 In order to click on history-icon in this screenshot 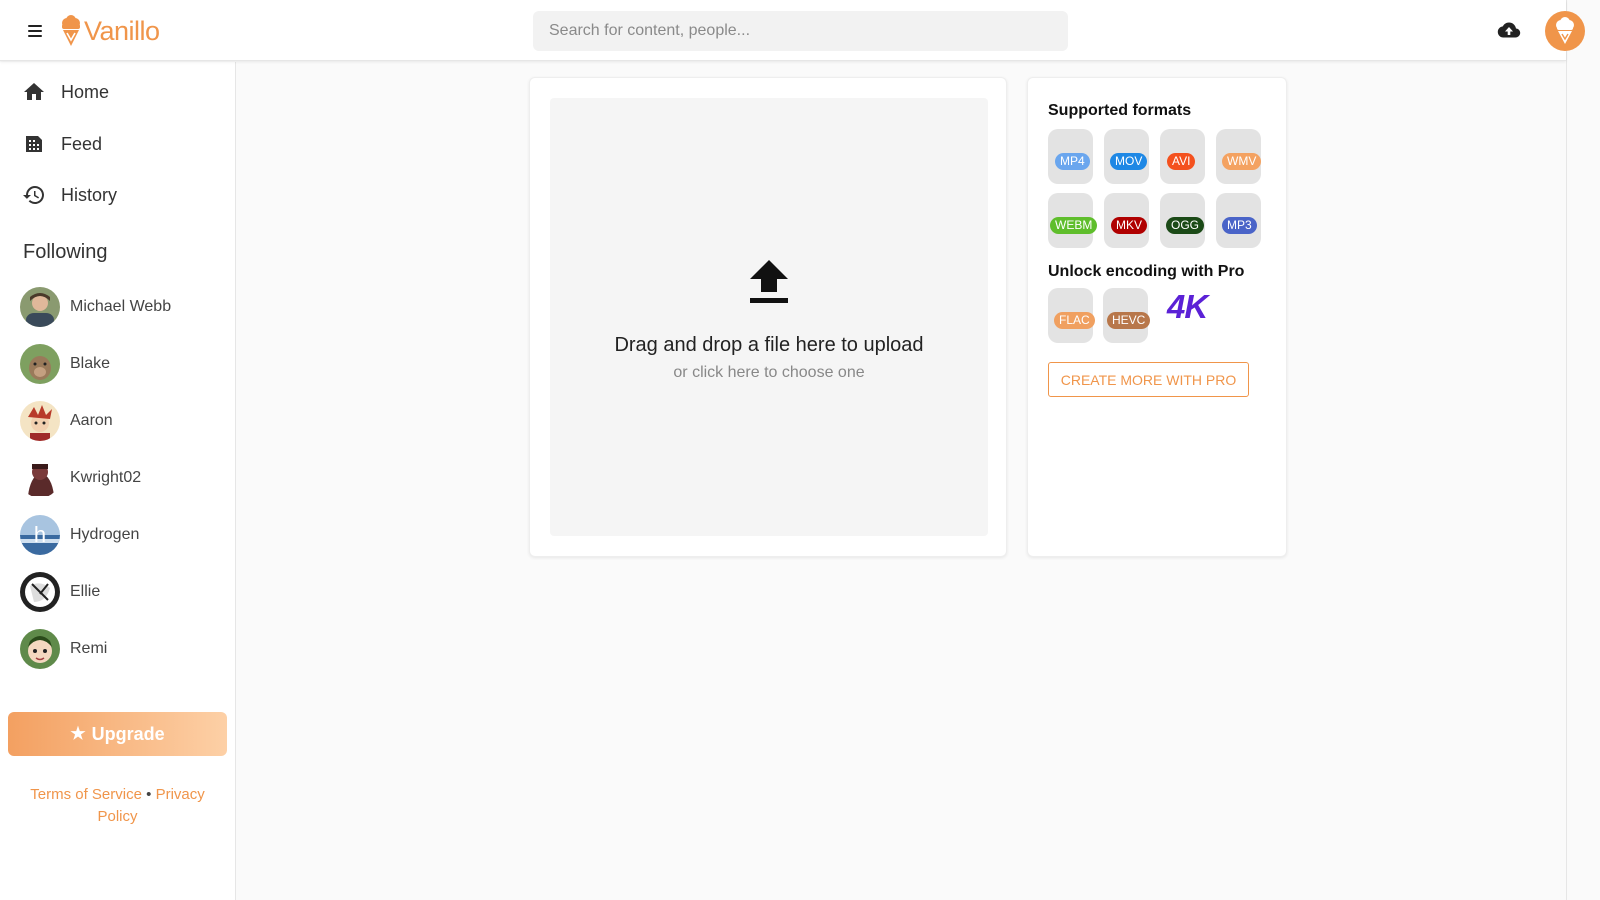, I will do `click(33, 195)`.